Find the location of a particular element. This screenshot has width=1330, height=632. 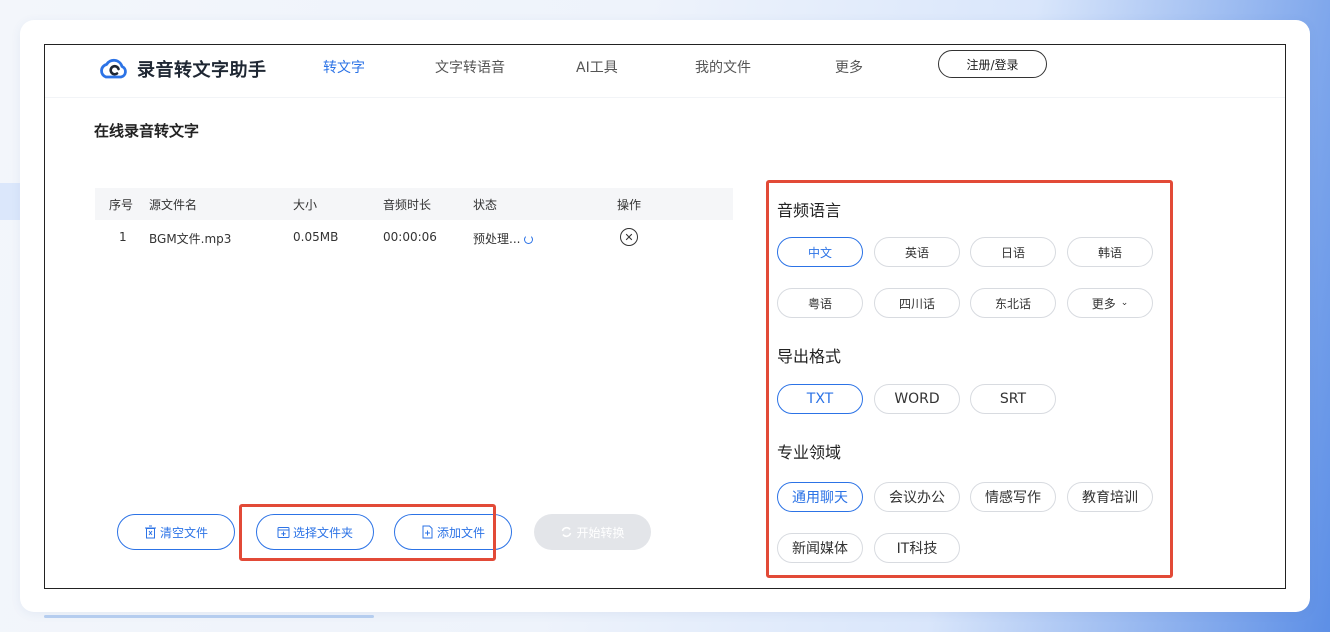

nav-ai-tools: AI工具 is located at coordinates (597, 67).